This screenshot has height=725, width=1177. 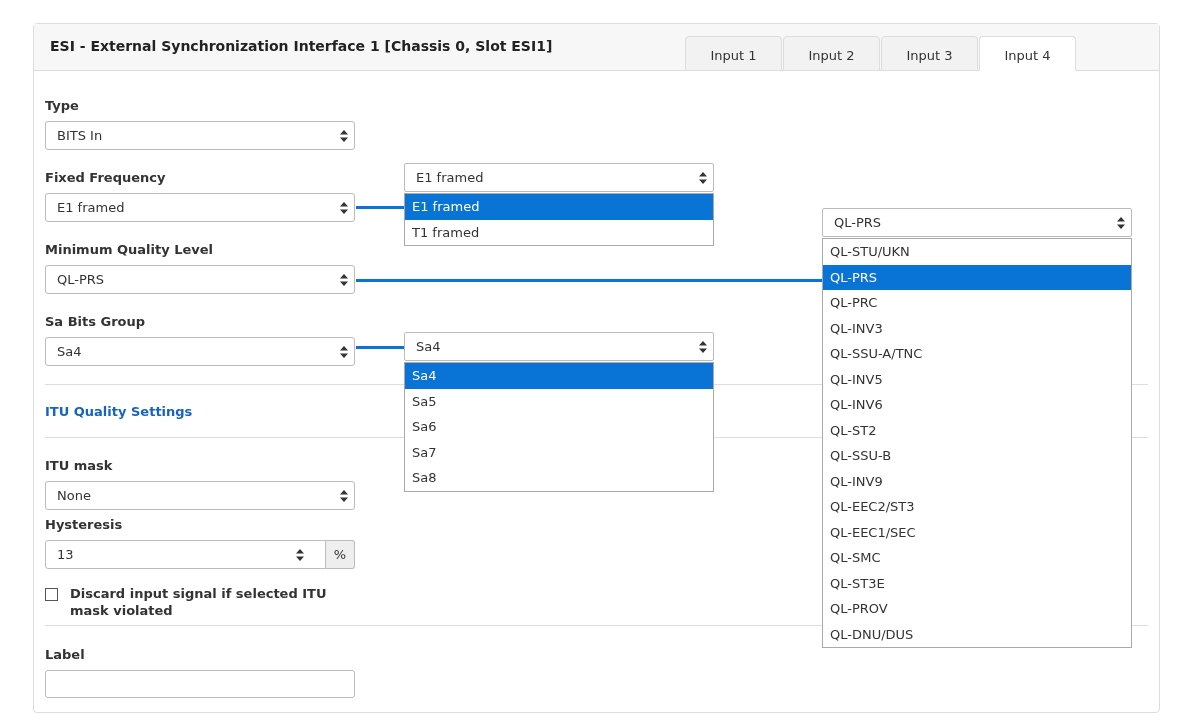 What do you see at coordinates (977, 481) in the screenshot?
I see `dropdown-option: QL-INV9` at bounding box center [977, 481].